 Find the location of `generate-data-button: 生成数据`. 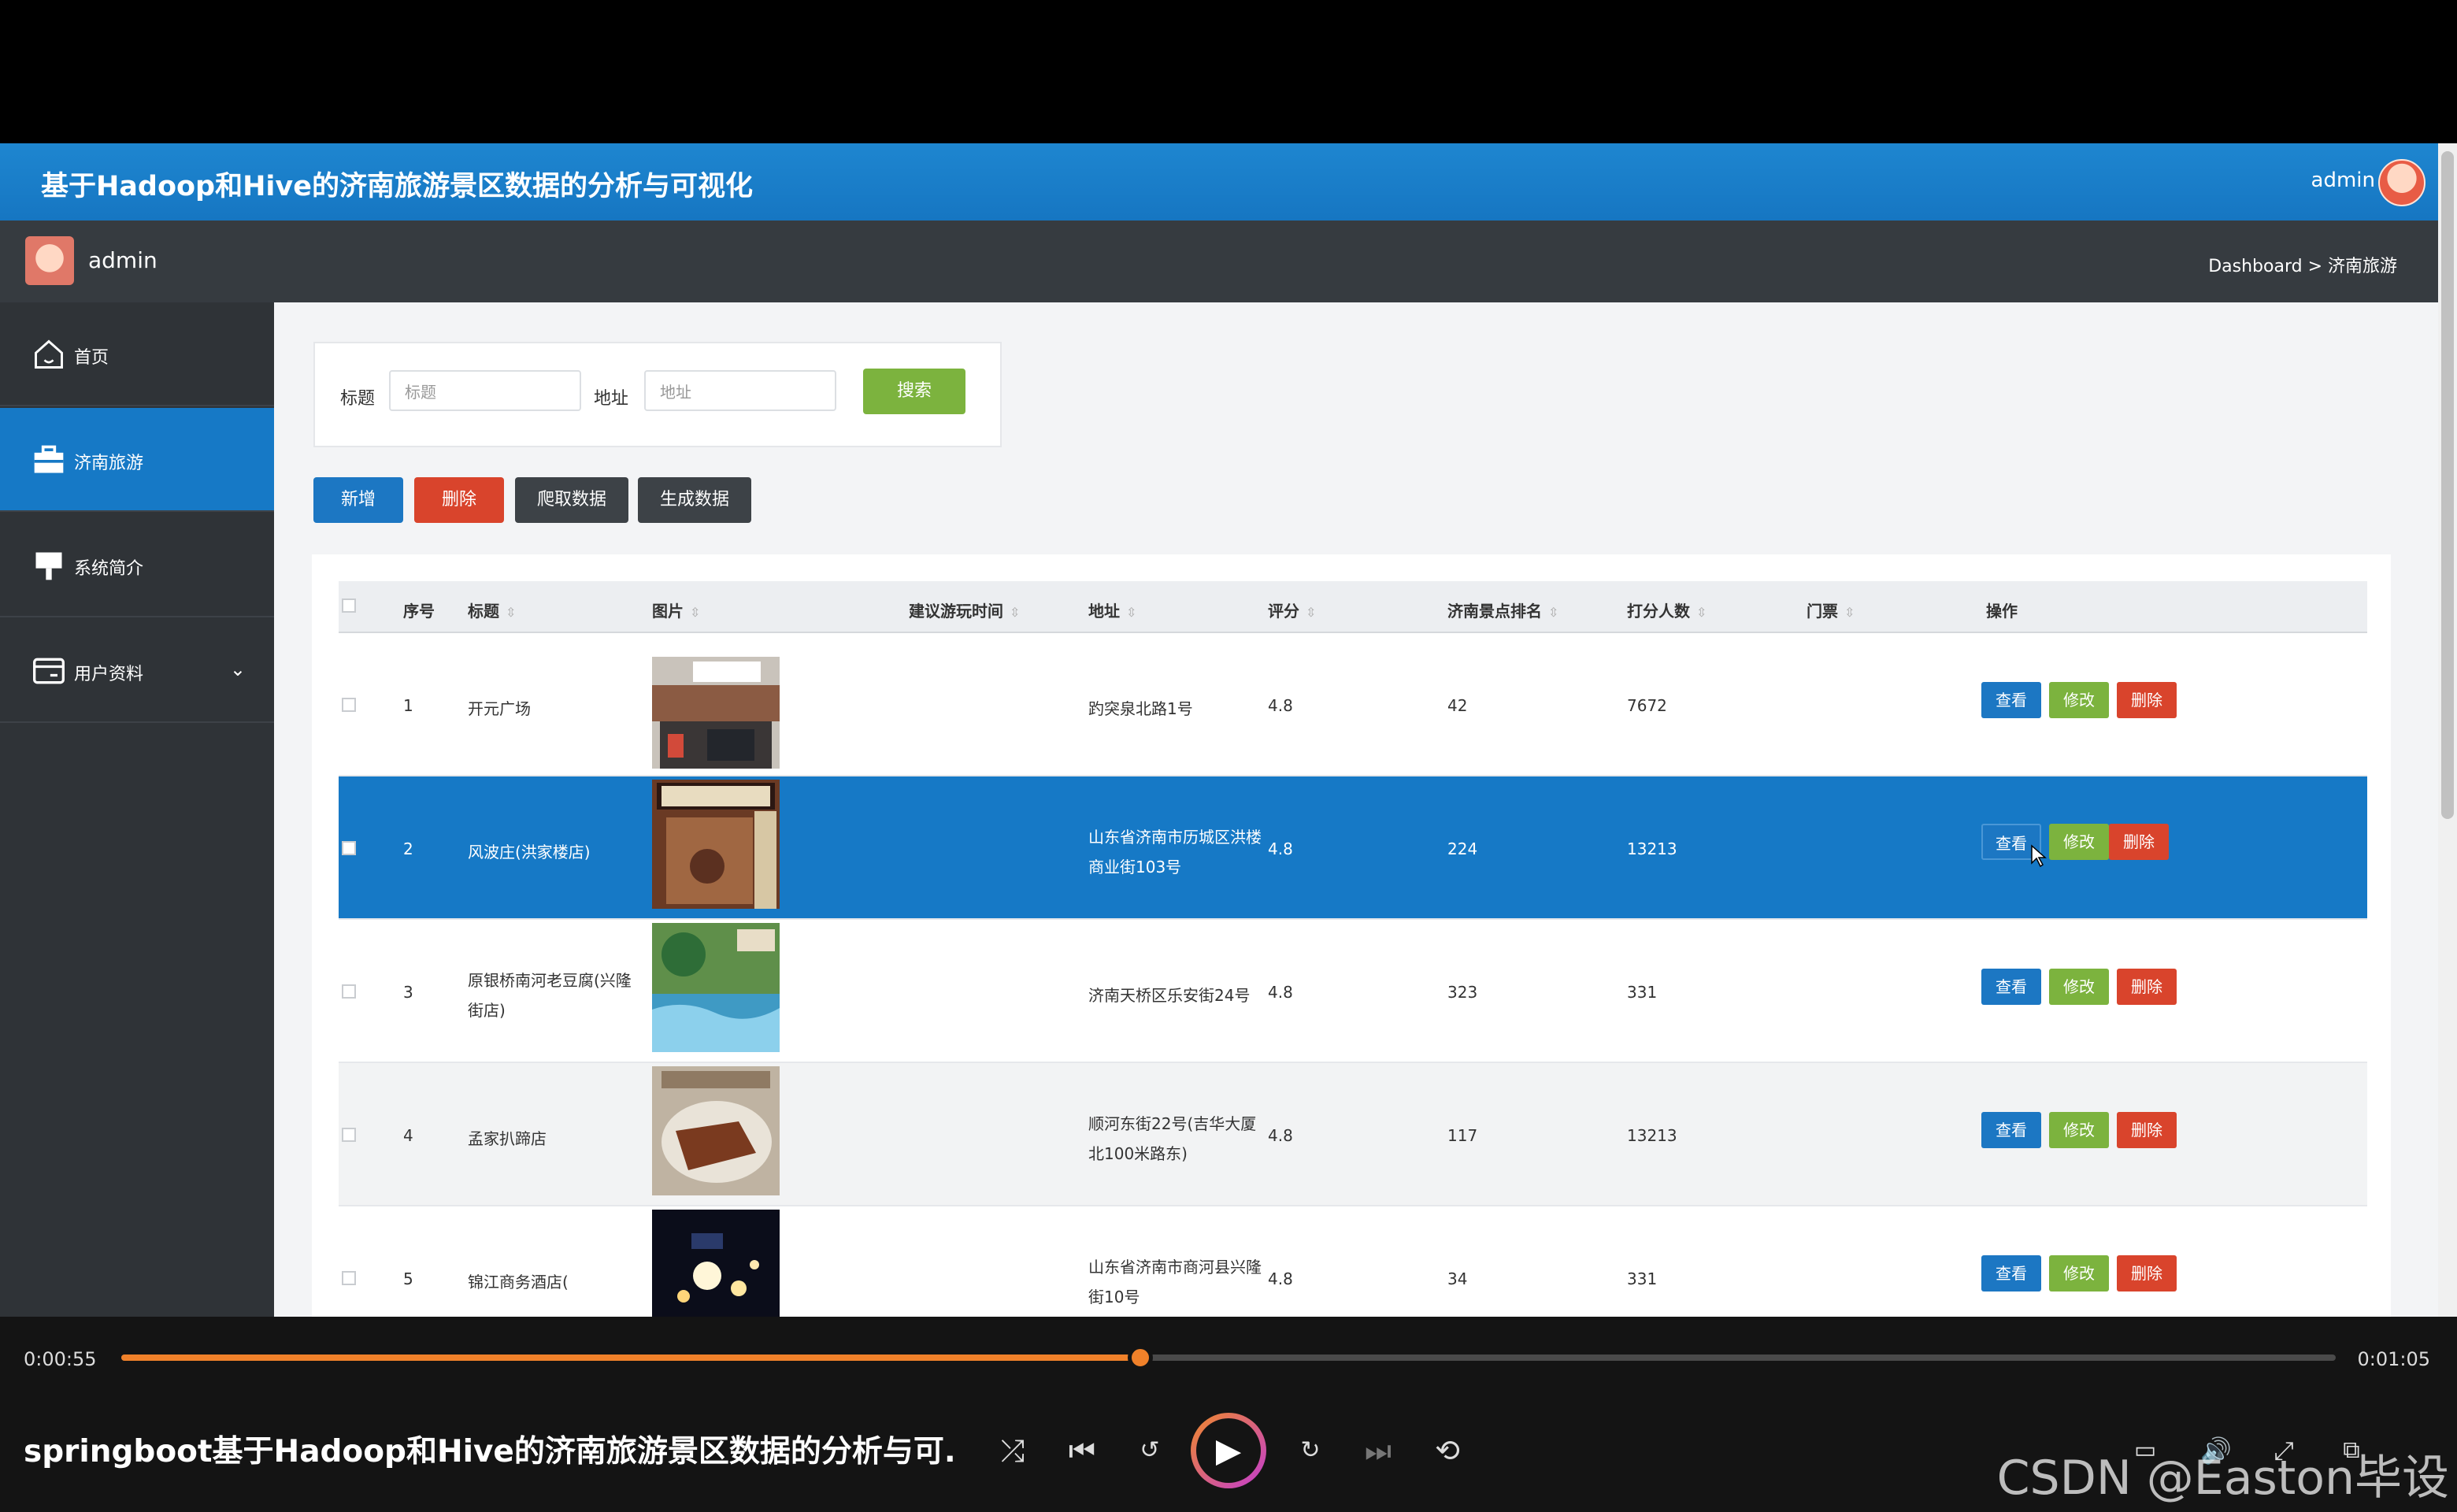

generate-data-button: 生成数据 is located at coordinates (694, 500).